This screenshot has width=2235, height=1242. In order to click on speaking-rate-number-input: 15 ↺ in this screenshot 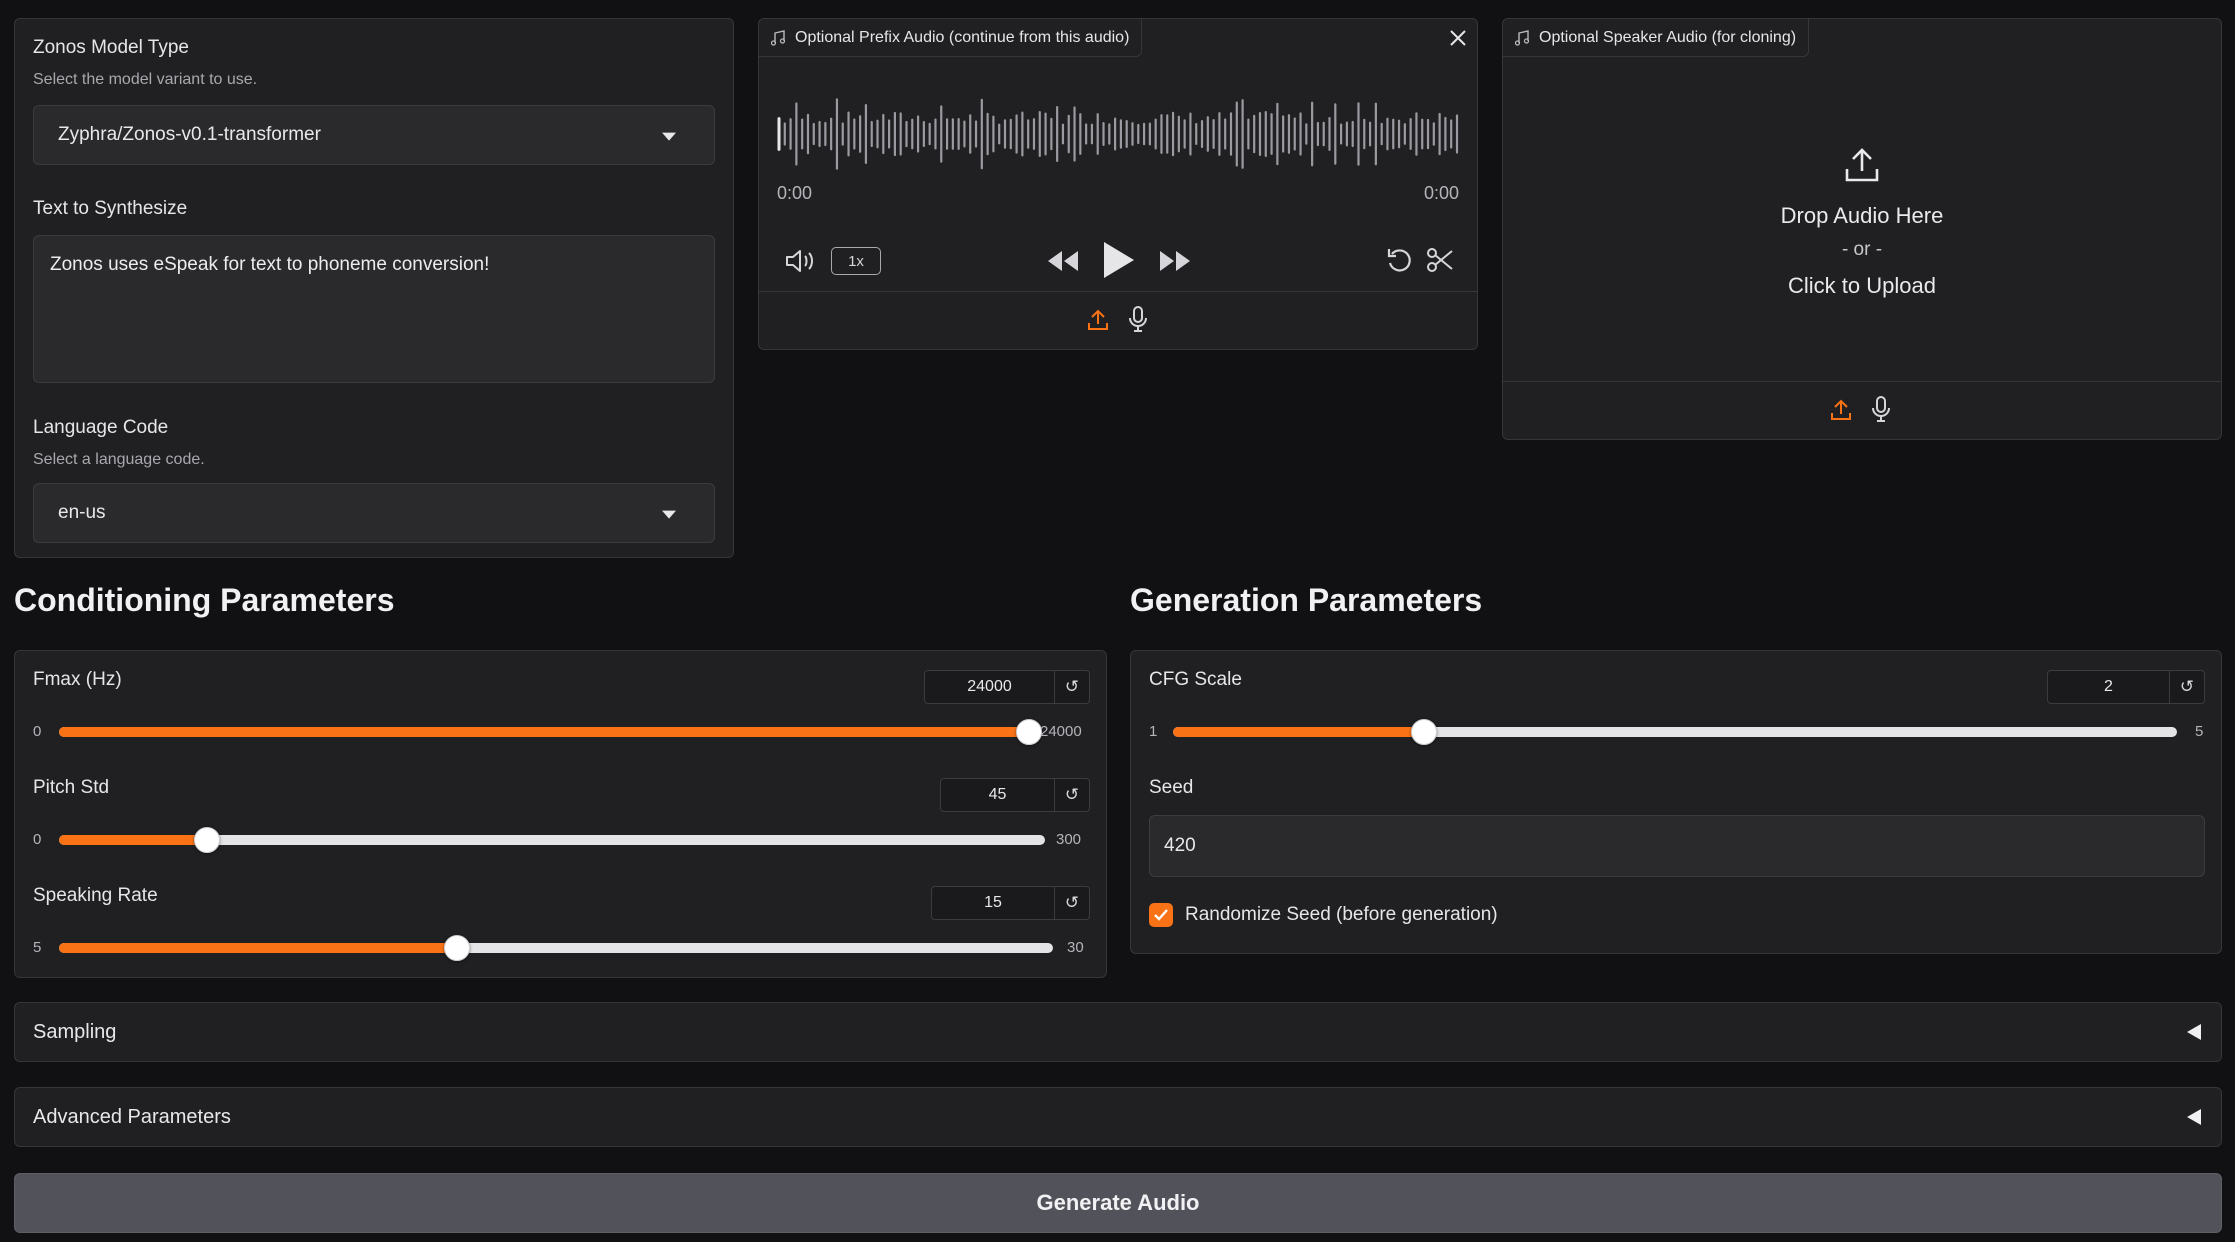, I will do `click(1010, 903)`.